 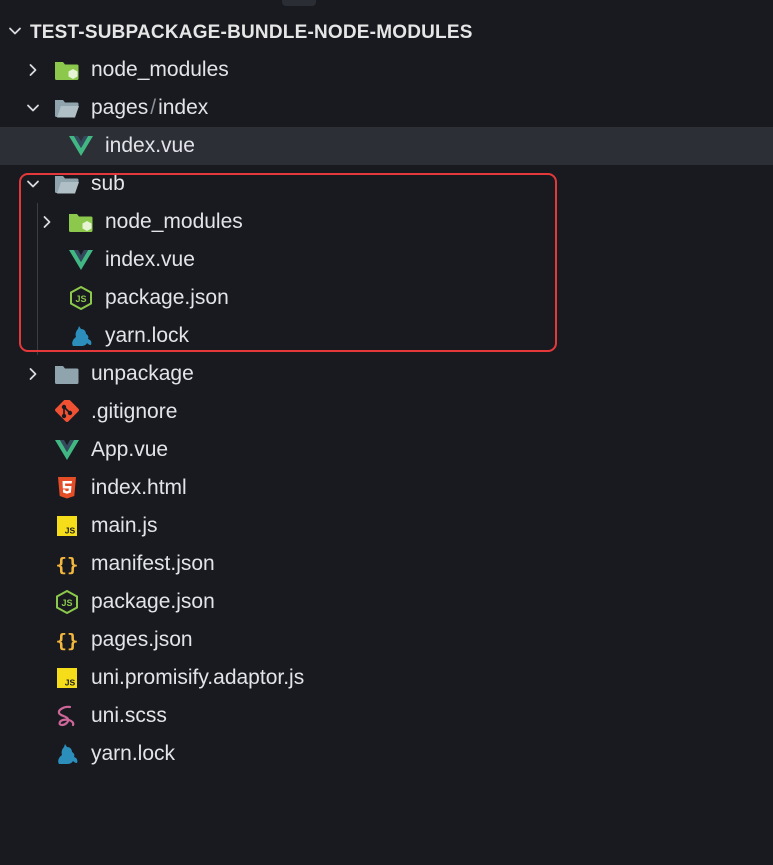 I want to click on tree-item-pages-index-vue: index.vue, so click(x=386, y=146).